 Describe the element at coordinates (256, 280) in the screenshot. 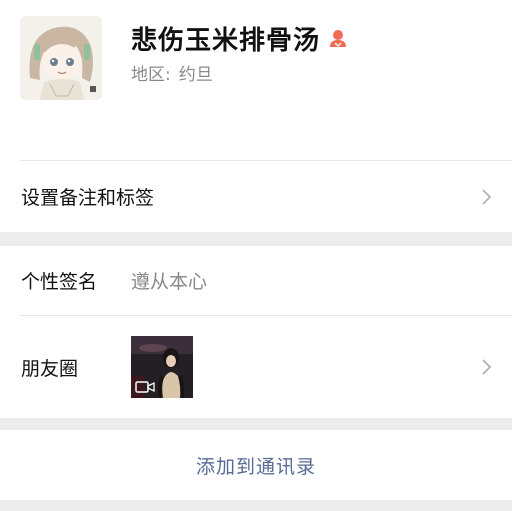

I see `signature-row: 个性签名 遵从本心` at that location.